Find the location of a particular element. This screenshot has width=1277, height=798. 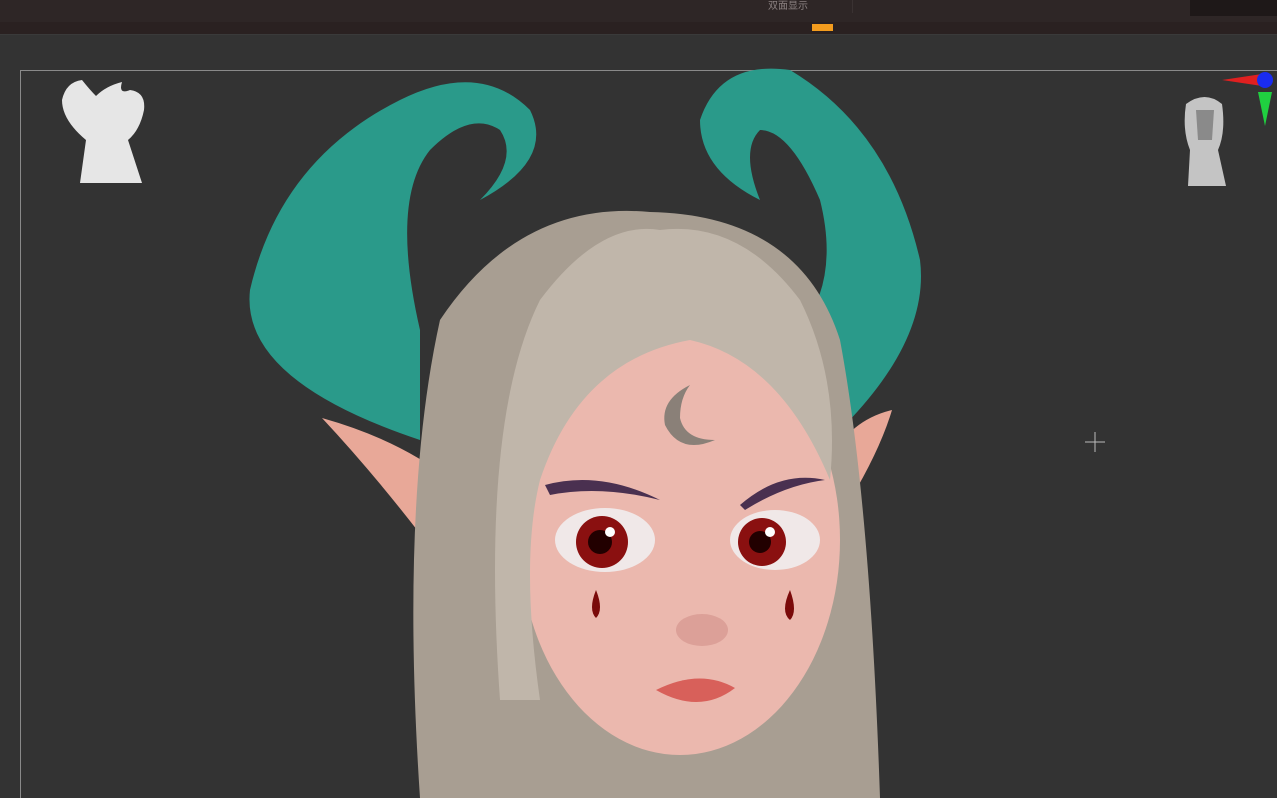

eye-right is located at coordinates (775, 540).